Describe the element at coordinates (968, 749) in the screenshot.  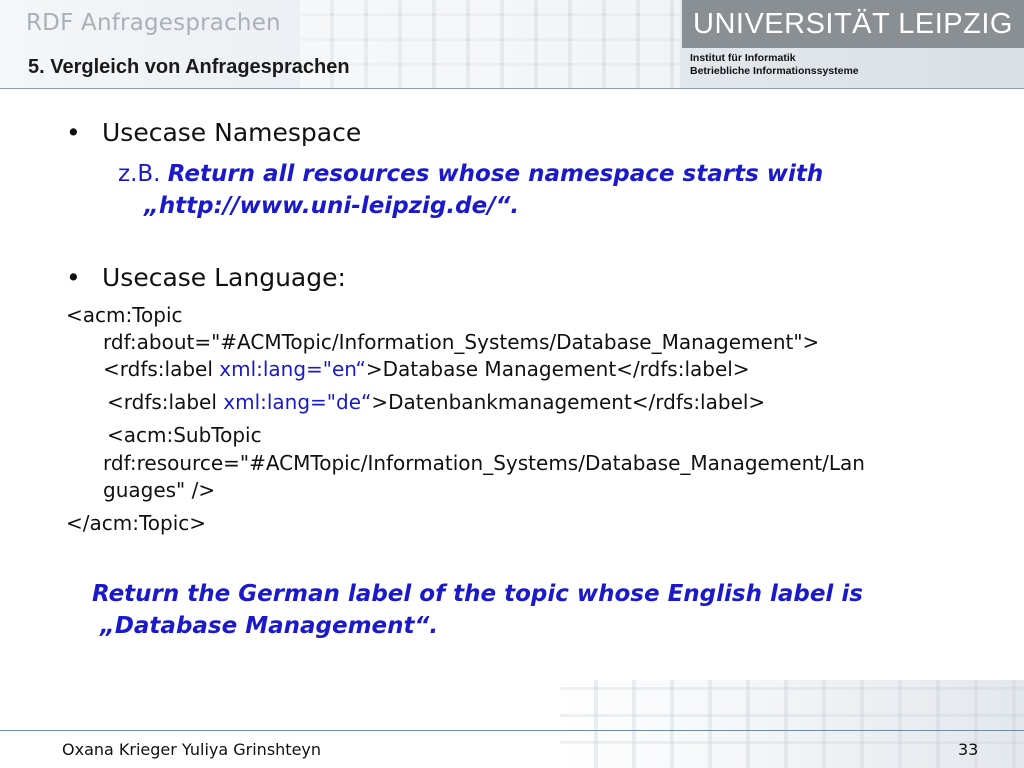
I see `page-number: 33` at that location.